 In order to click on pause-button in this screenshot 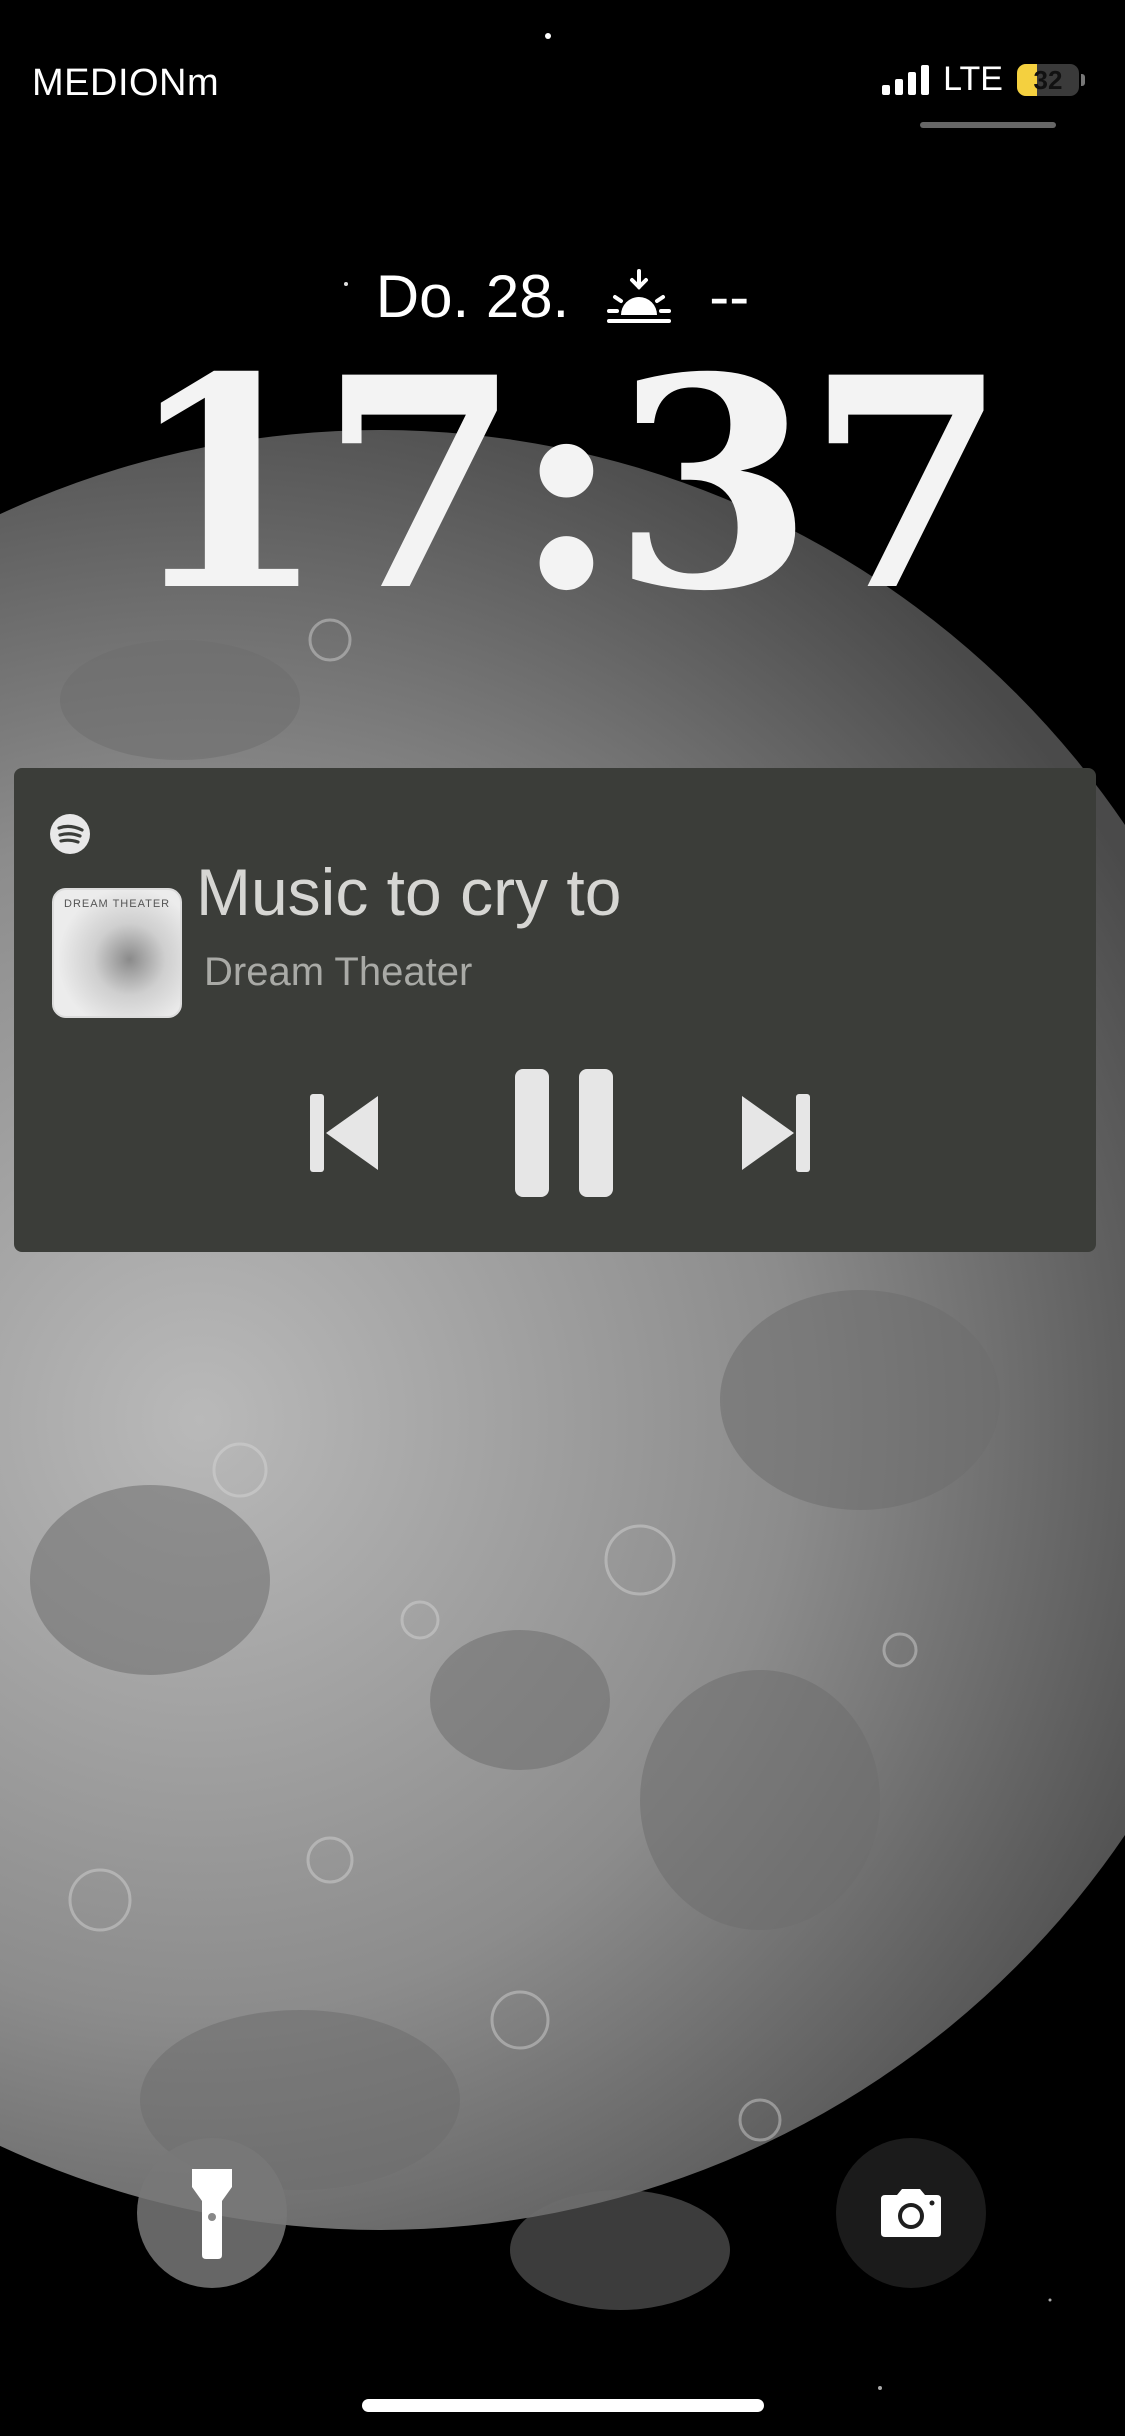, I will do `click(564, 1133)`.